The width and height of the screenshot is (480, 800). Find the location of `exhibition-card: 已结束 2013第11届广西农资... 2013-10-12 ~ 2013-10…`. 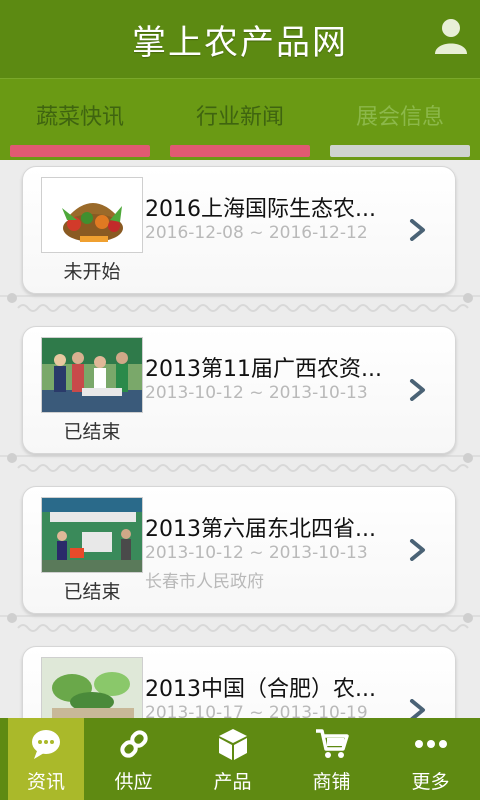

exhibition-card: 已结束 2013第11届广西农资... 2013-10-12 ~ 2013-10… is located at coordinates (239, 390).